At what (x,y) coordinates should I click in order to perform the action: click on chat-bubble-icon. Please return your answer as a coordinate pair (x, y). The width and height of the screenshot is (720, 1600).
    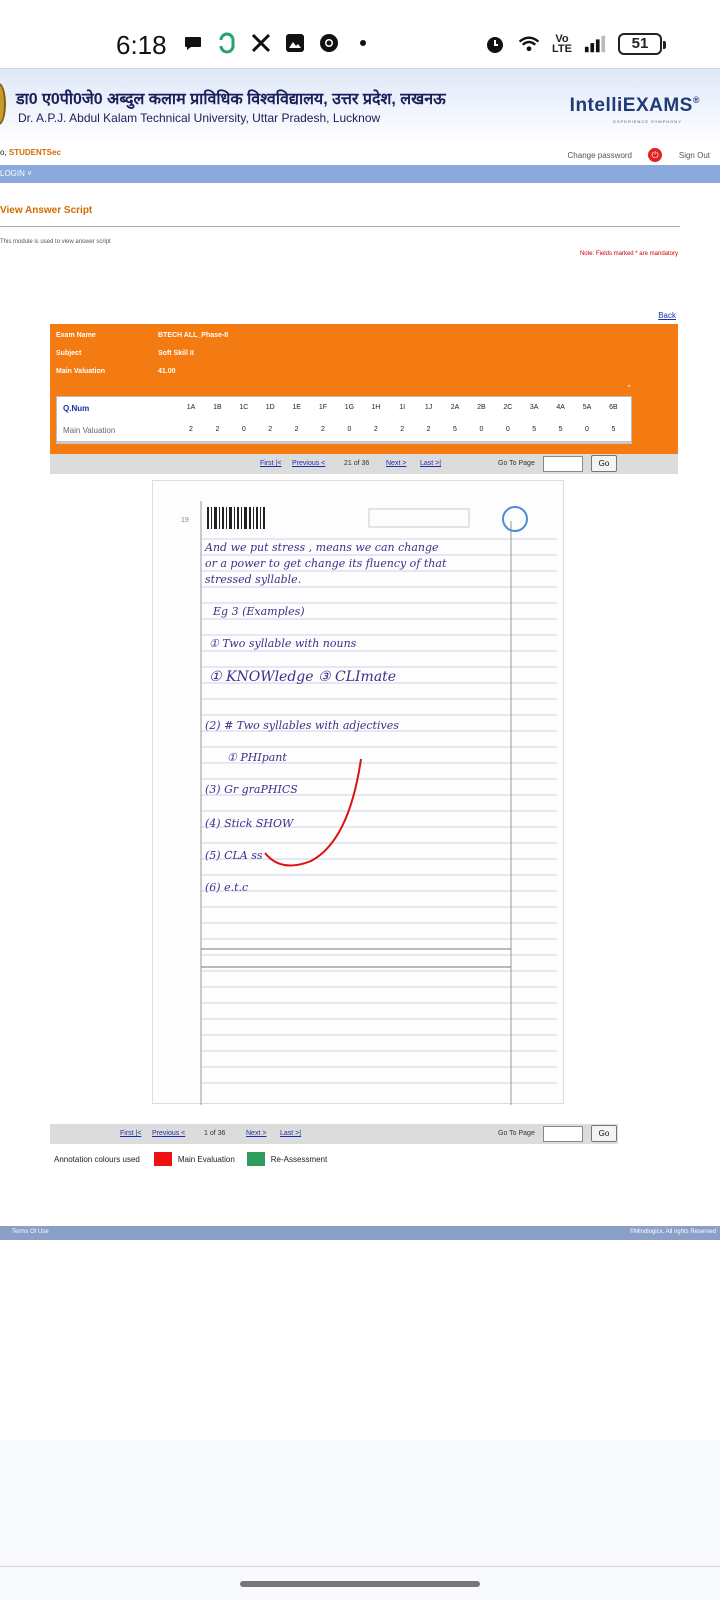
    Looking at the image, I should click on (193, 43).